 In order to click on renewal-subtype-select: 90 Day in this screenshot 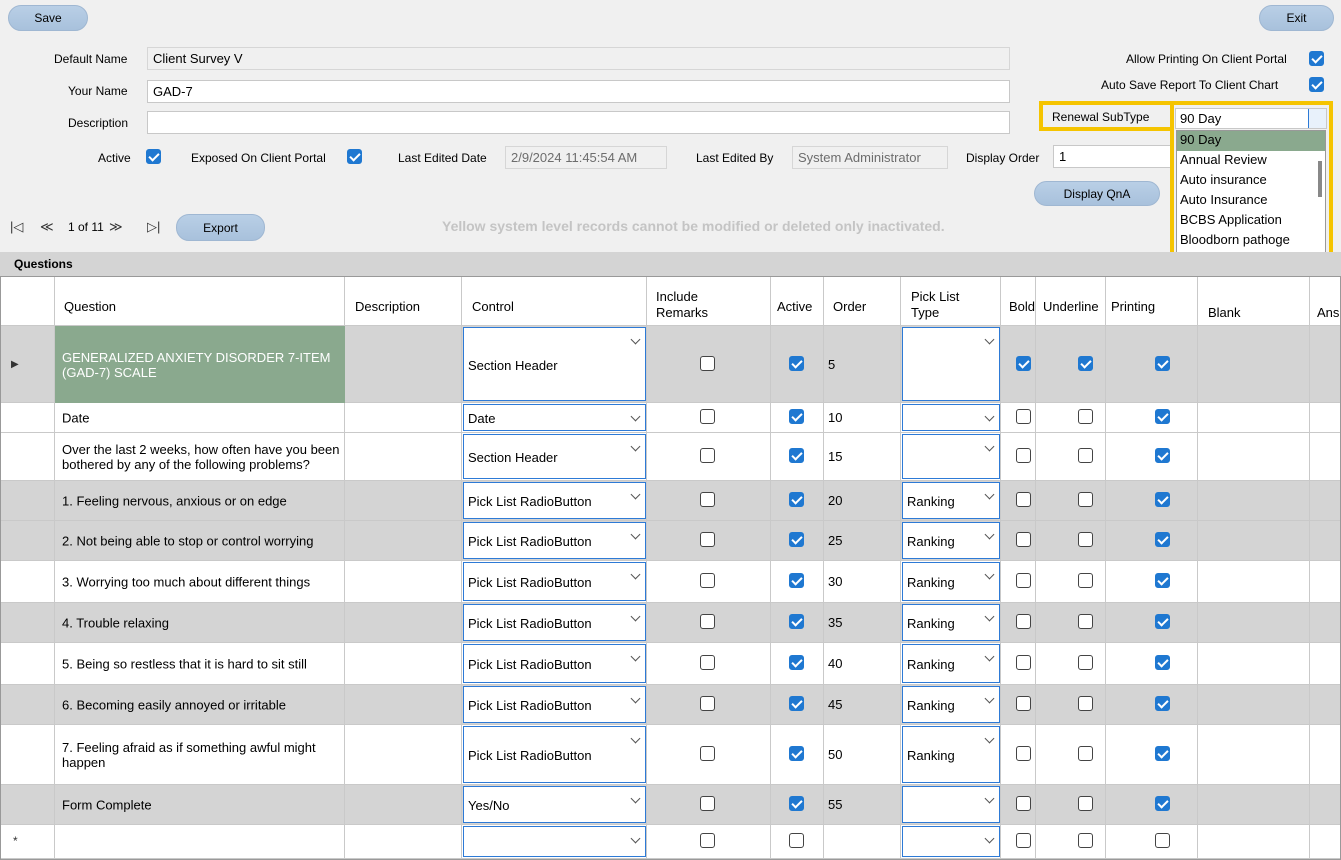, I will do `click(1251, 118)`.